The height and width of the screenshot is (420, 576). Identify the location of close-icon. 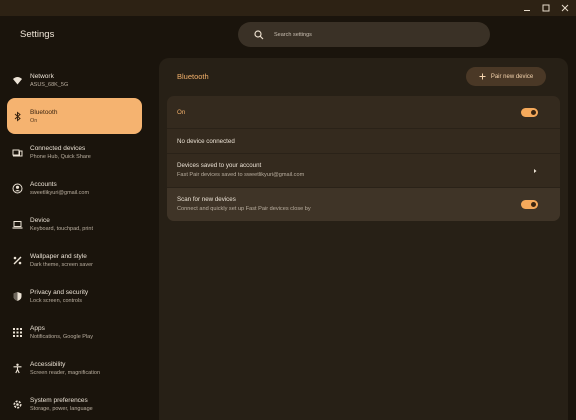
(565, 7).